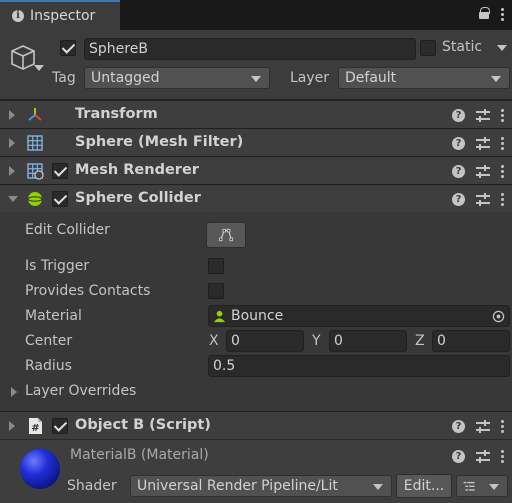  What do you see at coordinates (53, 316) in the screenshot?
I see `material-label: Material` at bounding box center [53, 316].